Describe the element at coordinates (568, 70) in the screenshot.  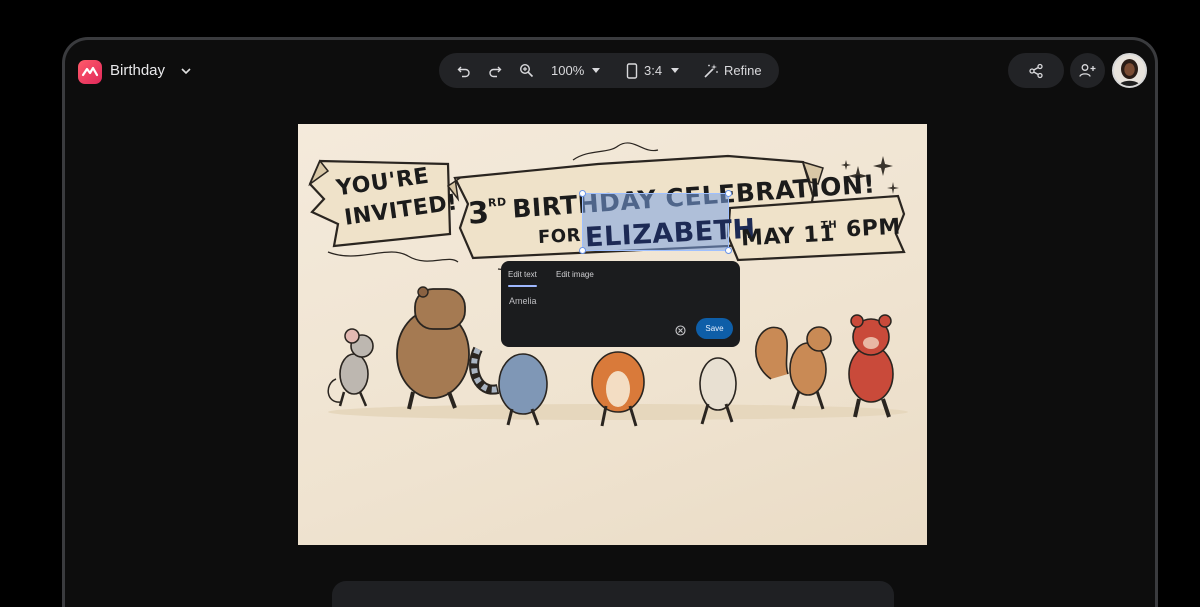
I see `zoom-level: 100%` at that location.